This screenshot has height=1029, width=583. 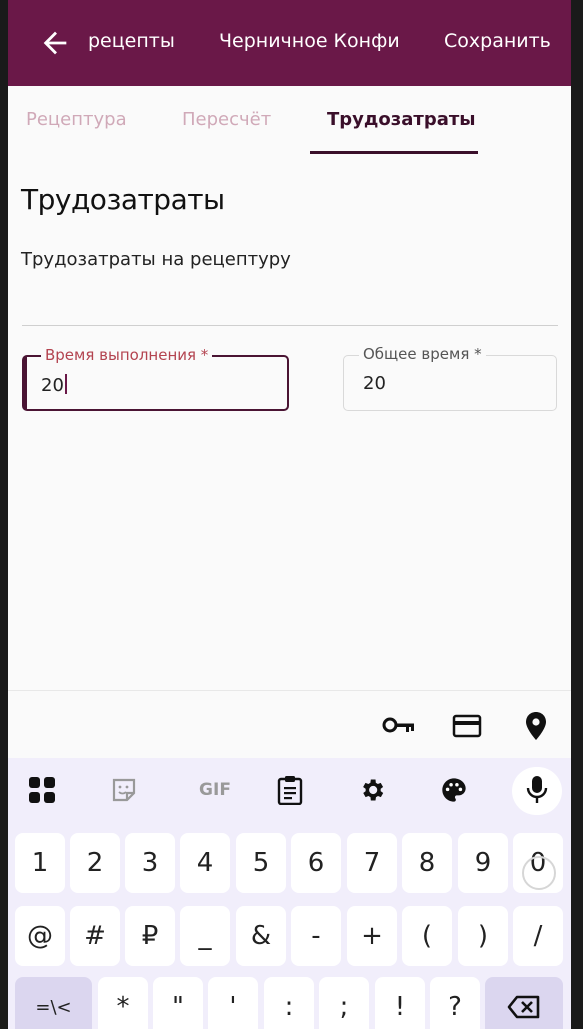 I want to click on key-3: 3, so click(x=150, y=863).